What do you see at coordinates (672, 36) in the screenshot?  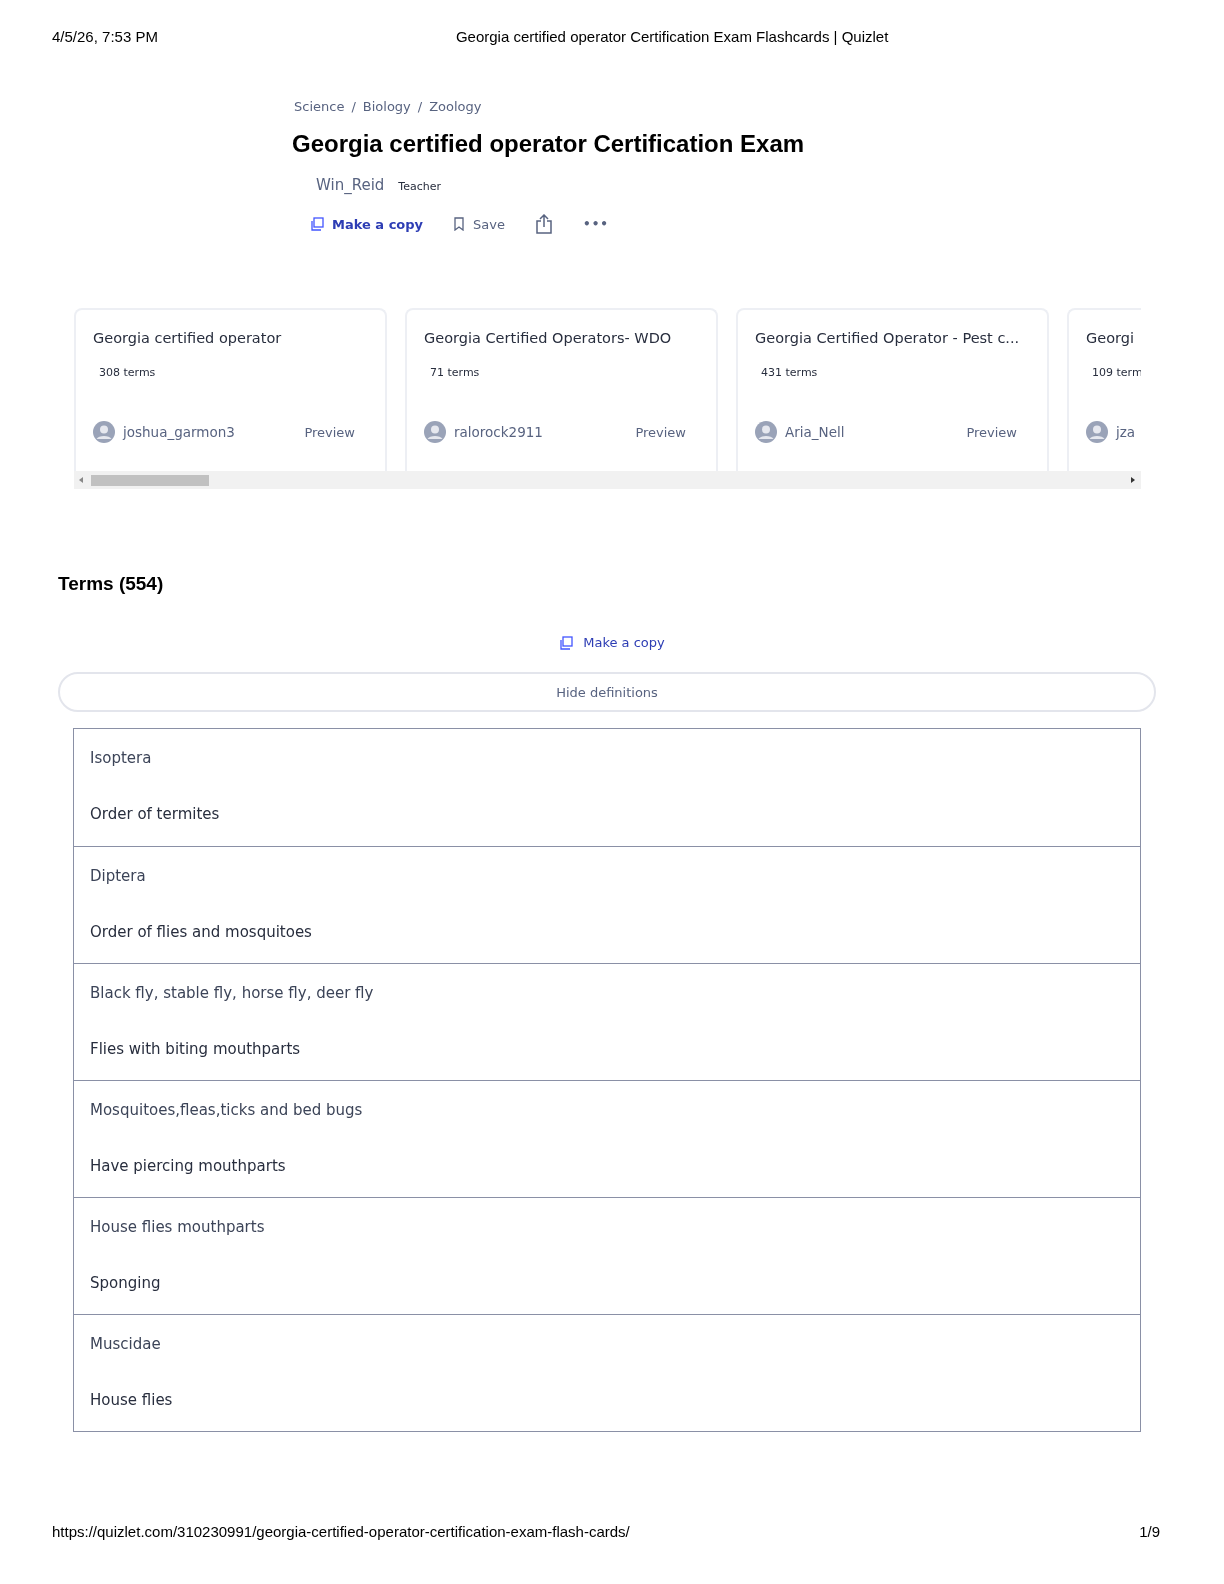 I see `print-title: Georgia certified operator Certification Exam Flashcards | Quizlet` at bounding box center [672, 36].